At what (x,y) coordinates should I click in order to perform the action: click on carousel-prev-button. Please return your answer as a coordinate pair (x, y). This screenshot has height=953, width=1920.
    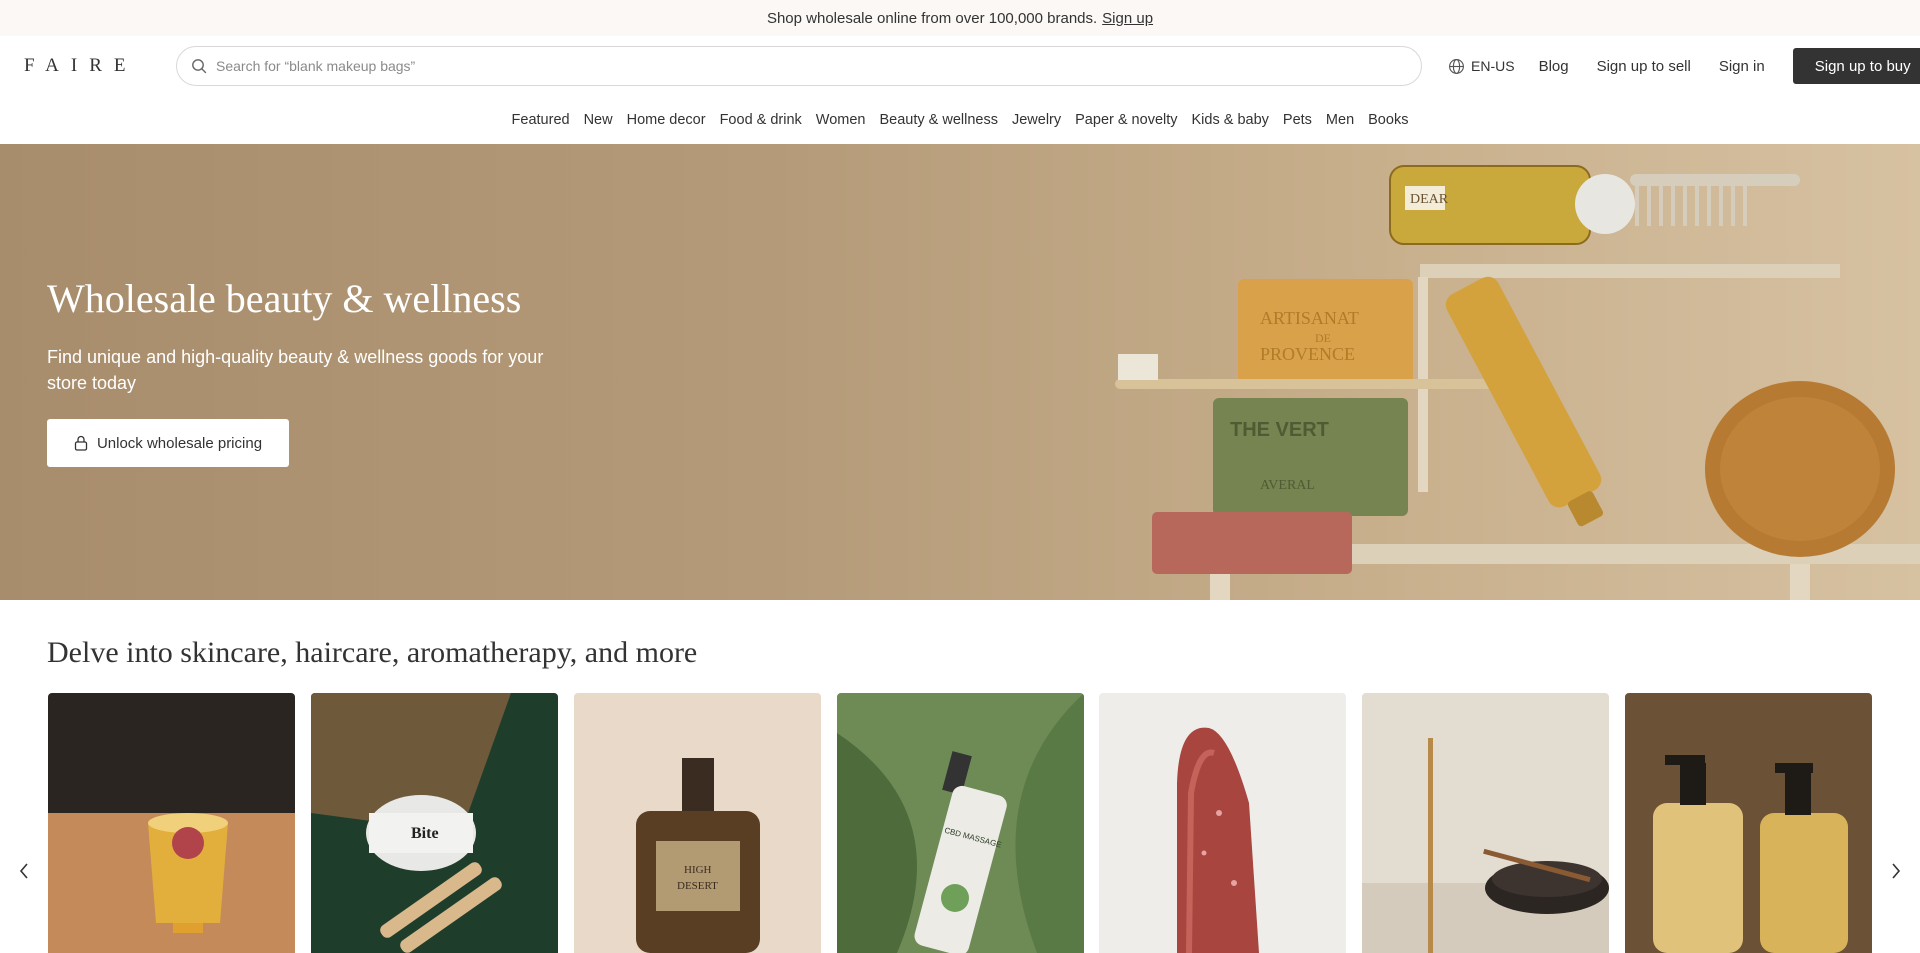
    Looking at the image, I should click on (24, 871).